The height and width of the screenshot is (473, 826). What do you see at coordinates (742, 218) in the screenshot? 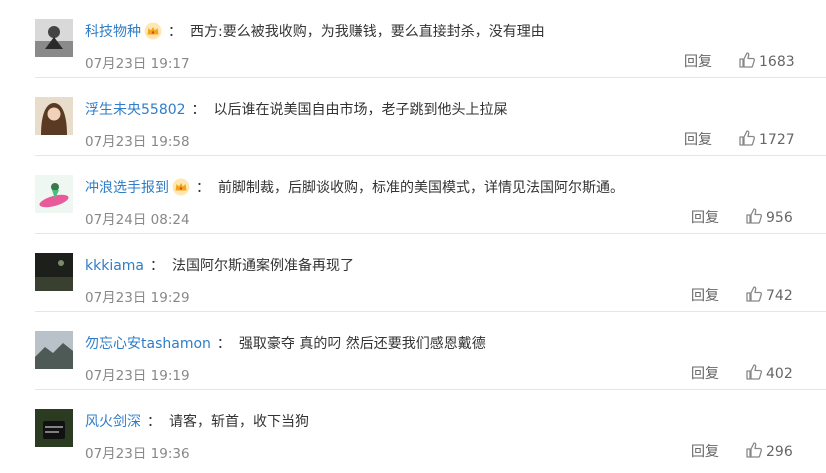
I see `comment-actions: 回复 956` at bounding box center [742, 218].